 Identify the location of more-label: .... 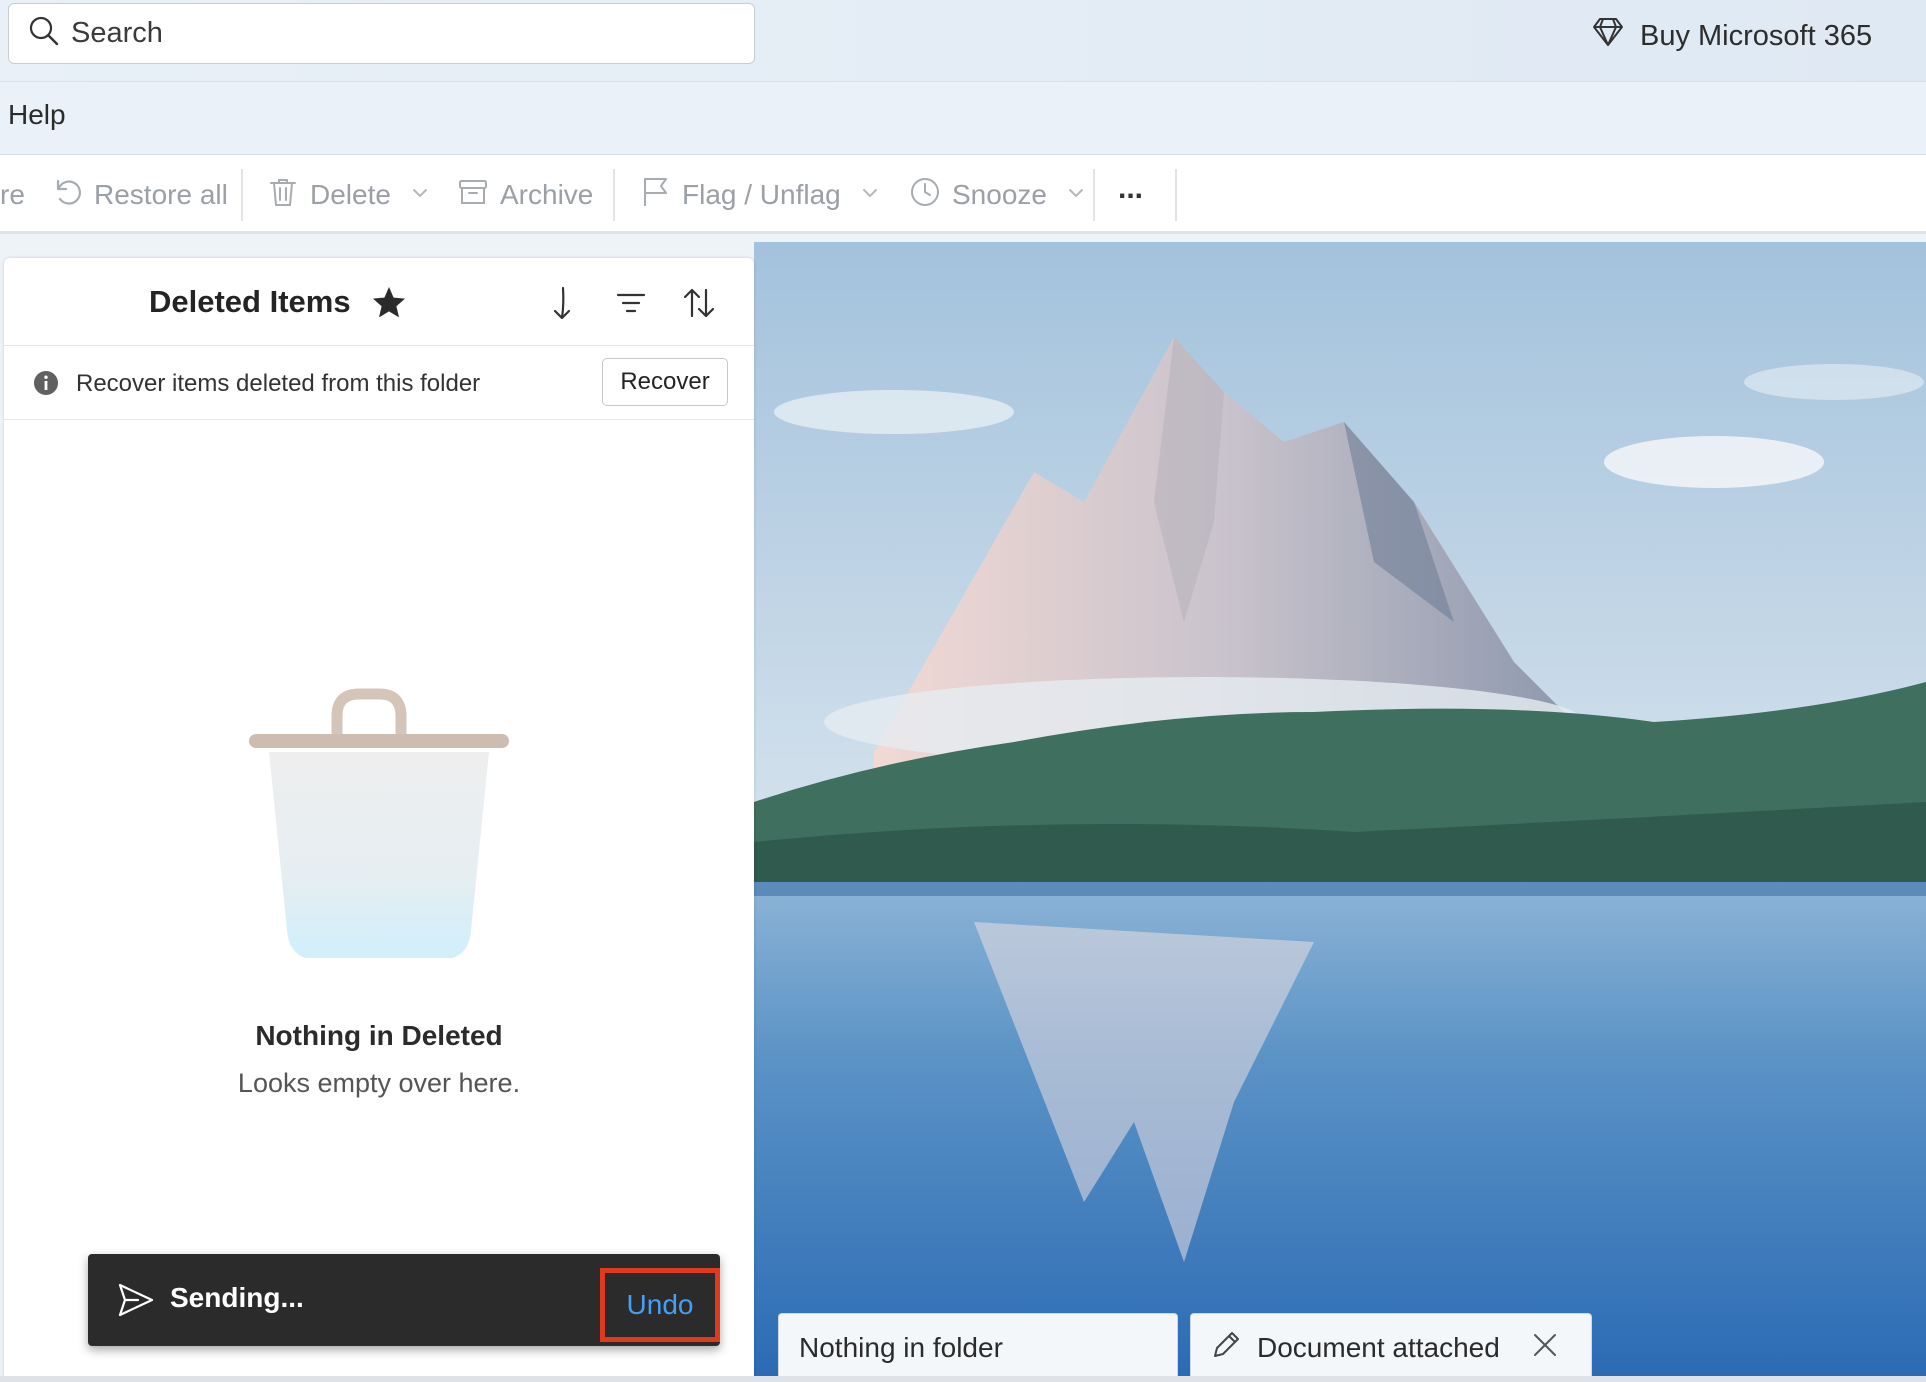
(1131, 188).